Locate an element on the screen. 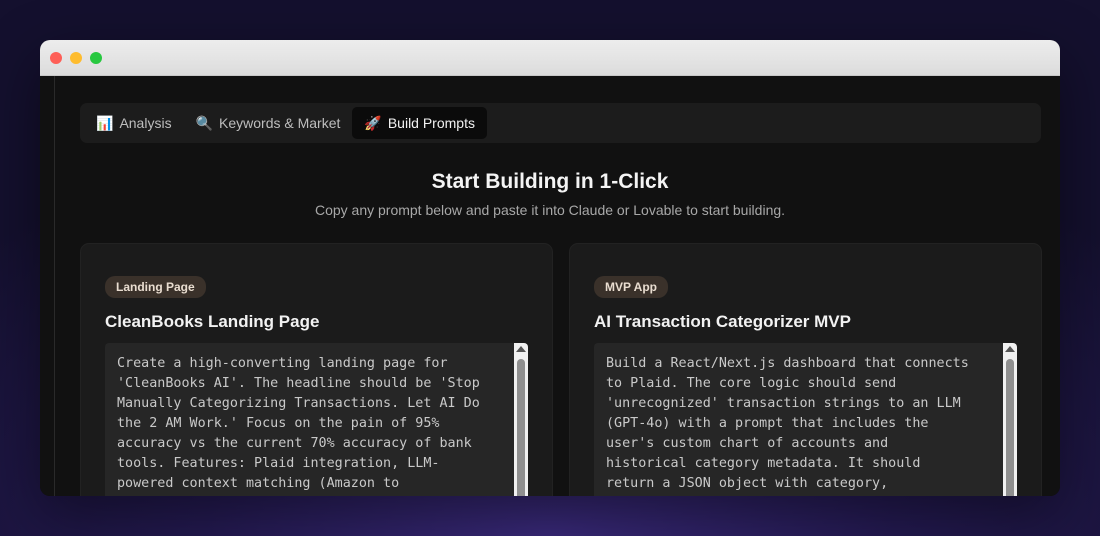 The height and width of the screenshot is (536, 1100). tab-analysis: 📊 Analysis is located at coordinates (134, 123).